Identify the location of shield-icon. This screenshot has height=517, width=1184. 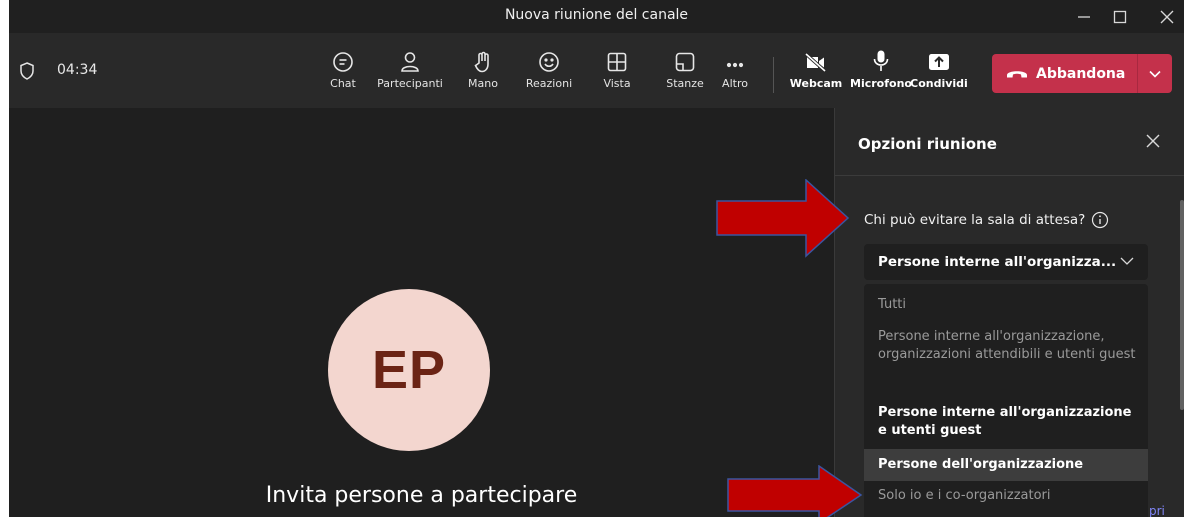
(27, 73).